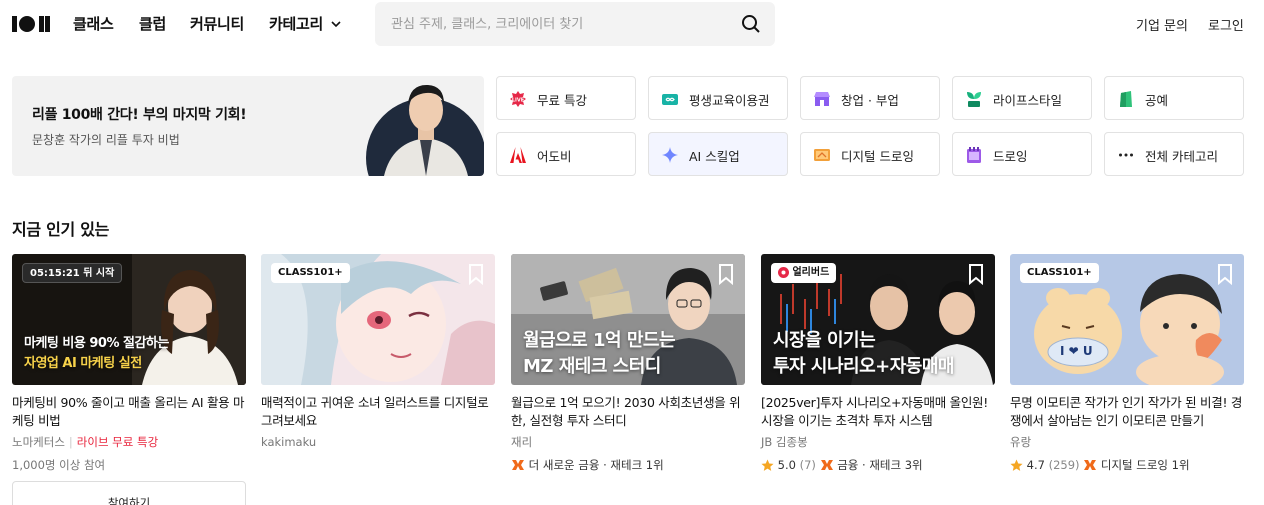  What do you see at coordinates (425, 130) in the screenshot?
I see `creator-portrait` at bounding box center [425, 130].